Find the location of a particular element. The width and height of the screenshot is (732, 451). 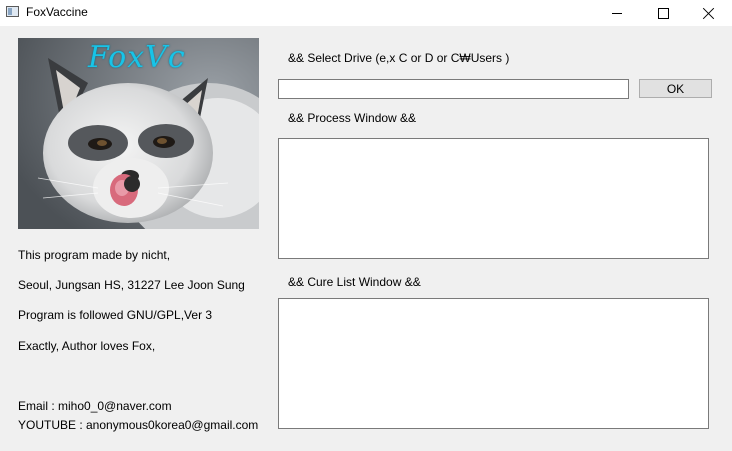

close-button is located at coordinates (709, 13).